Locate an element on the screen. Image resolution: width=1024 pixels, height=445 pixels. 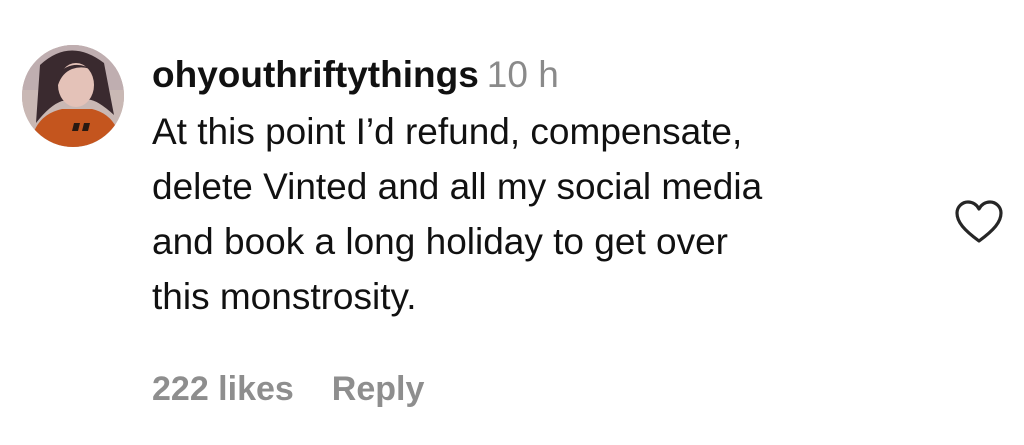
comment-text-line: delete Vinted and all my social media is located at coordinates (457, 186).